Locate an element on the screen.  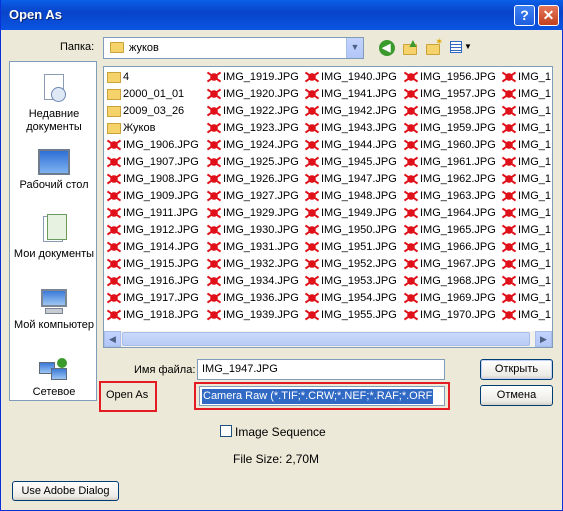
file-item: 2009_03_26 is located at coordinates (153, 111).